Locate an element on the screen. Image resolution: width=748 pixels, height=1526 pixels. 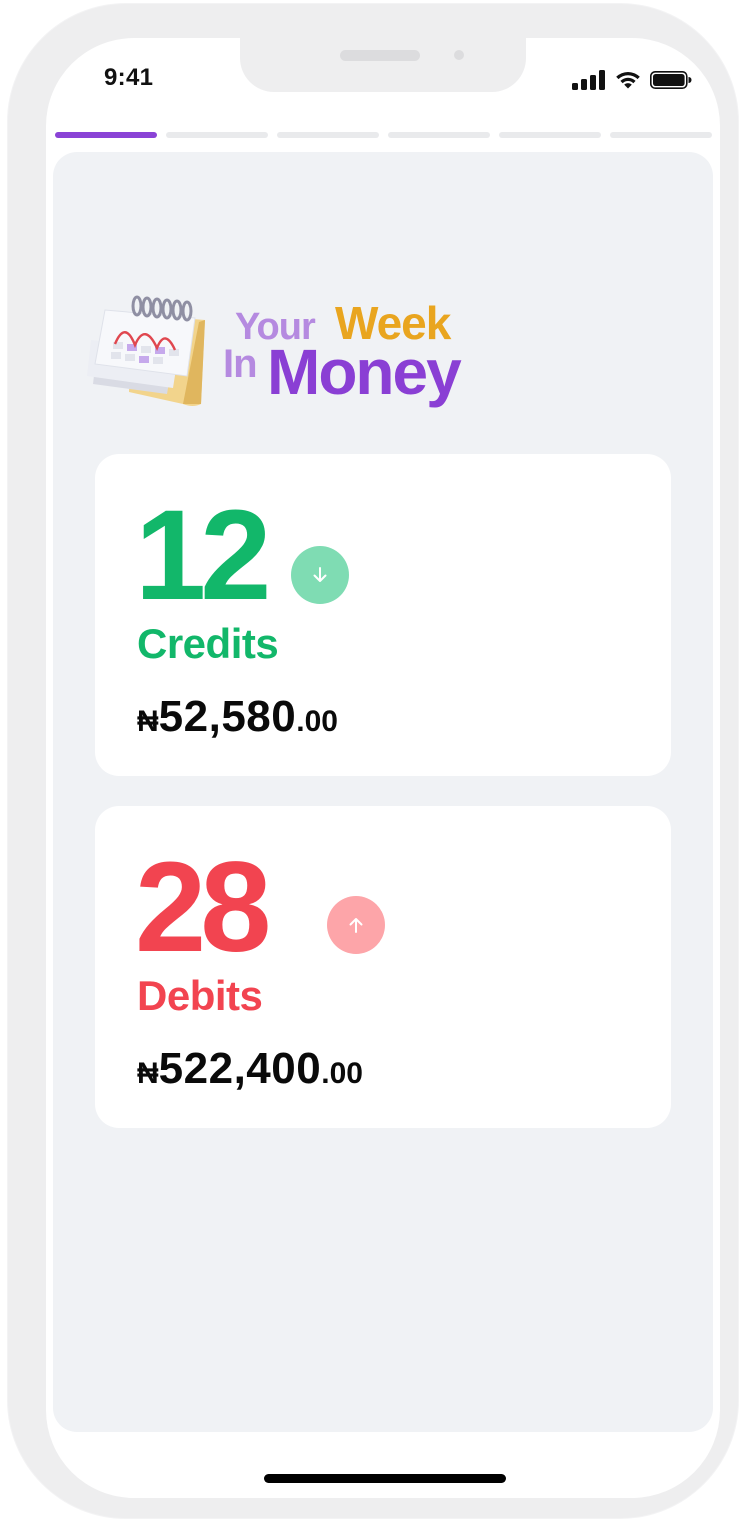
arrow-down-icon is located at coordinates (320, 574).